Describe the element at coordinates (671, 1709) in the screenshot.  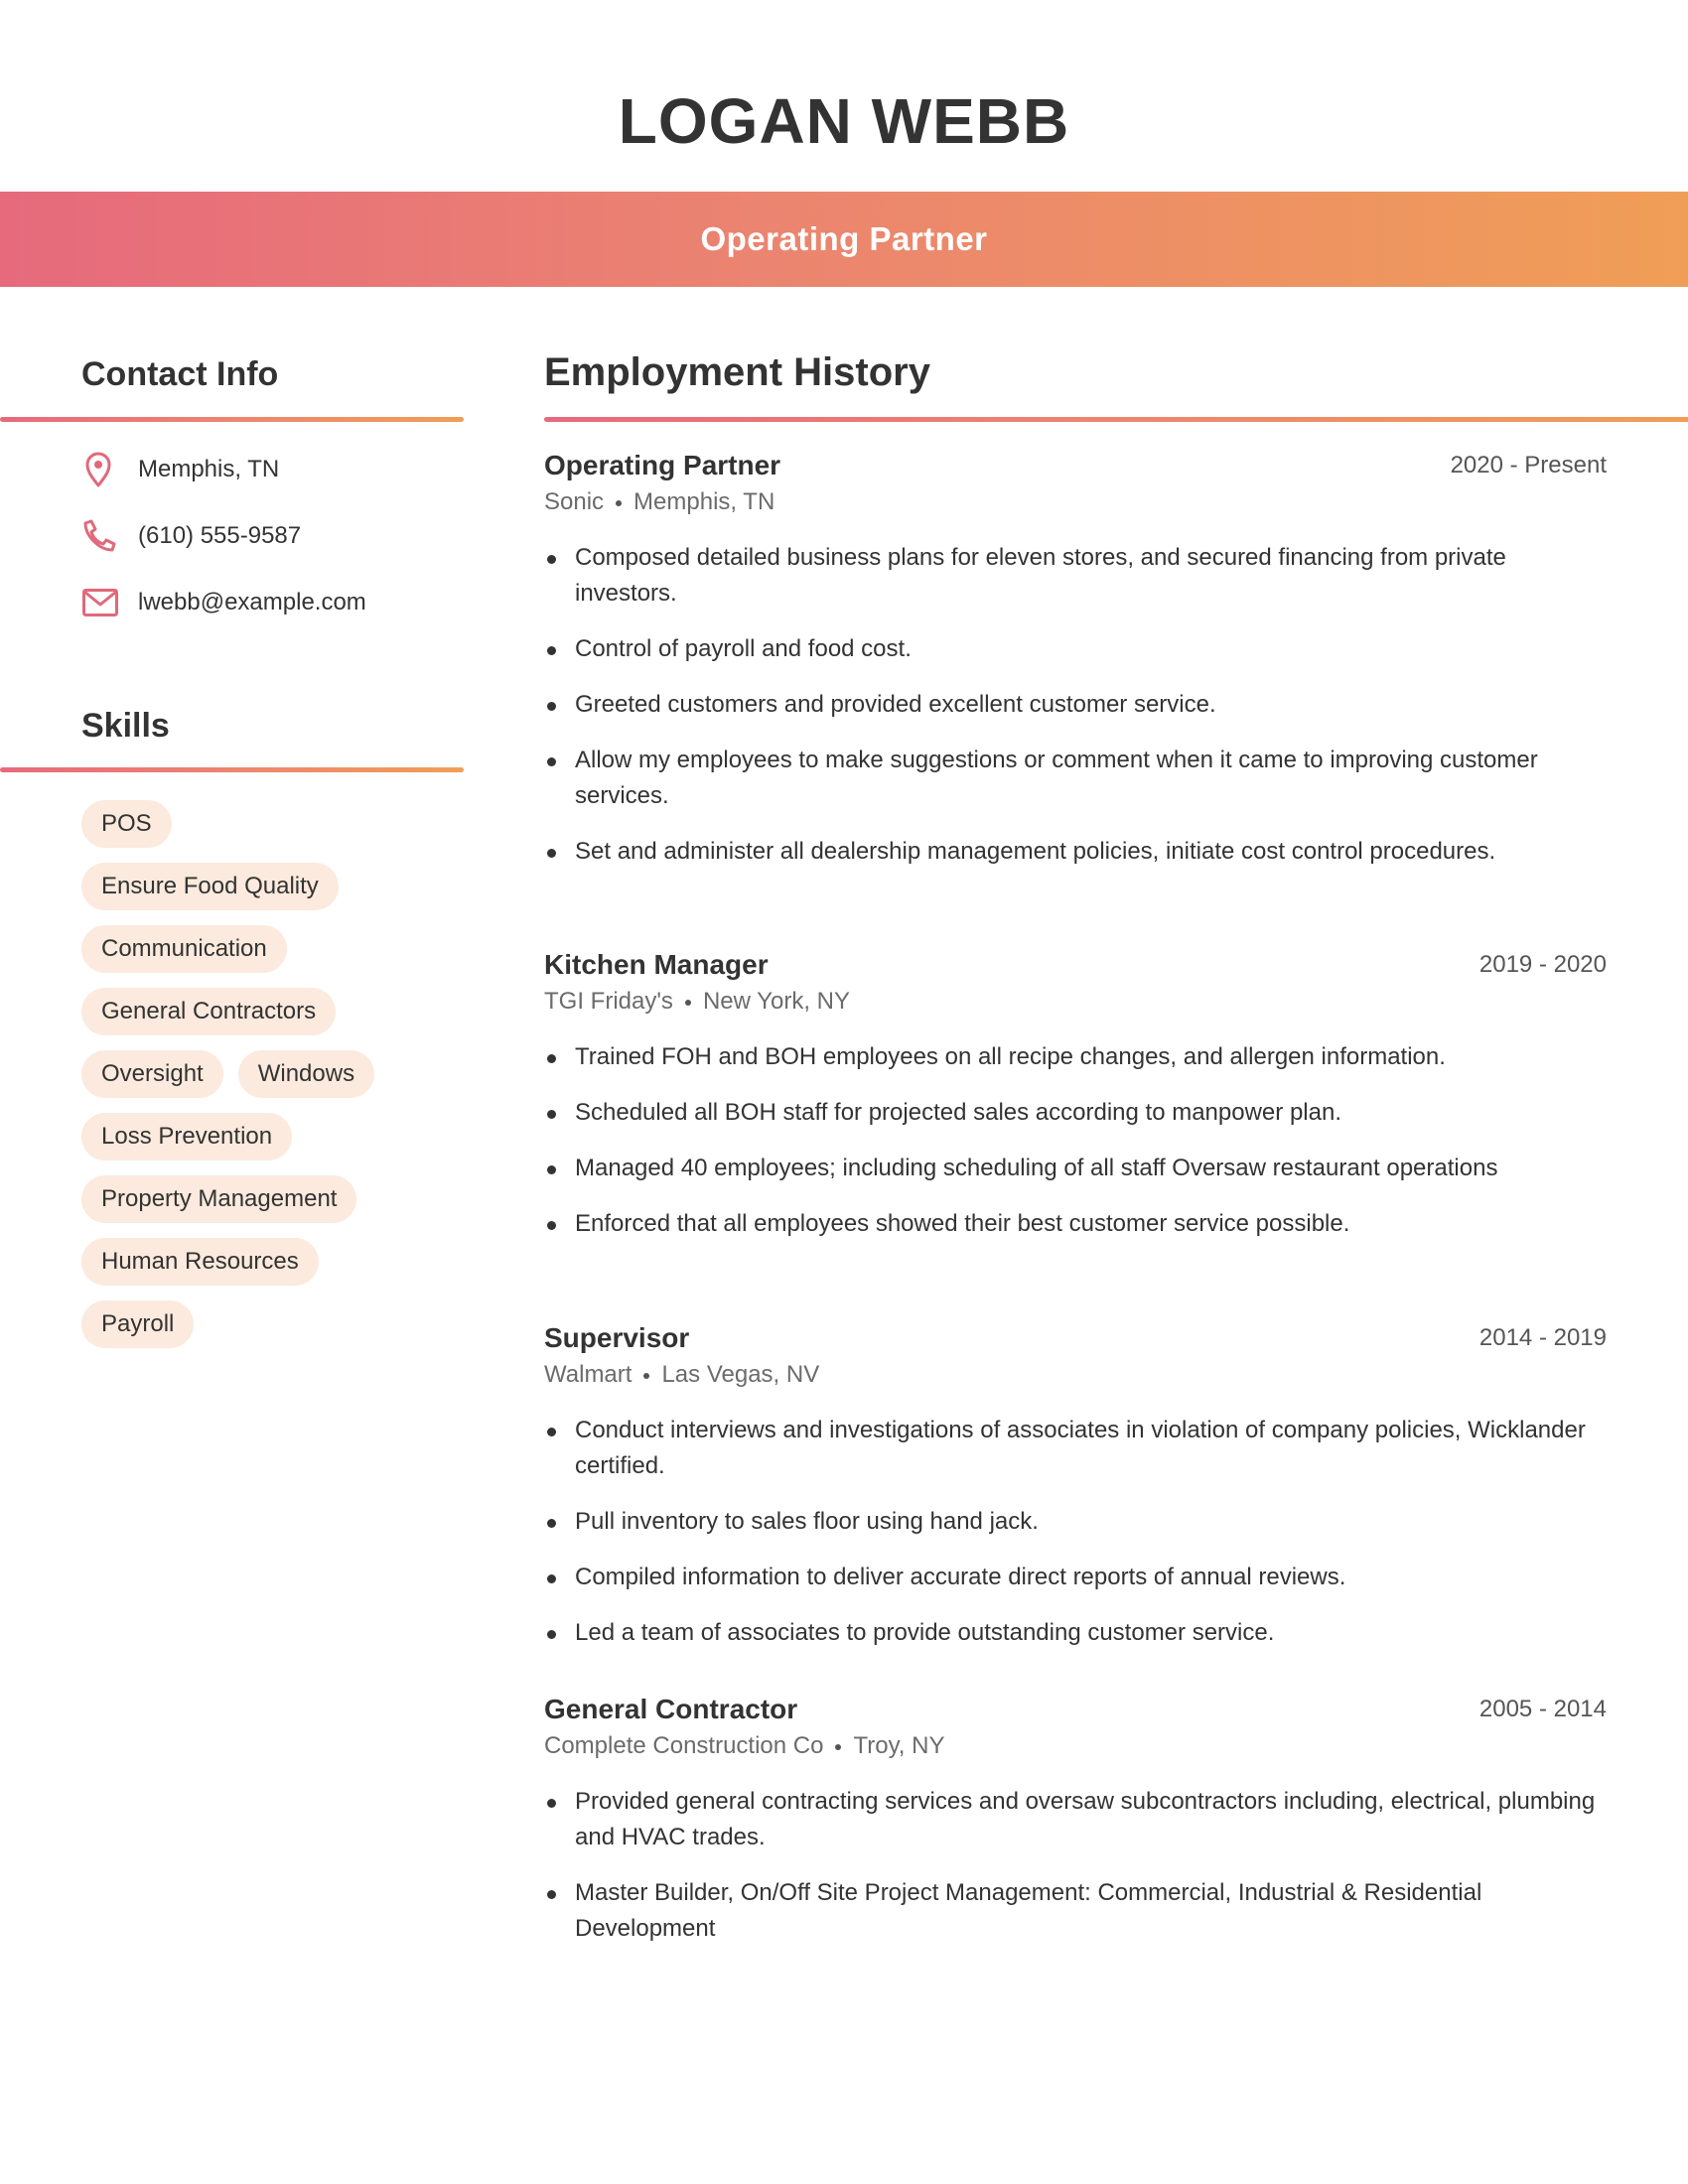
I see `job-title: General Contractor` at that location.